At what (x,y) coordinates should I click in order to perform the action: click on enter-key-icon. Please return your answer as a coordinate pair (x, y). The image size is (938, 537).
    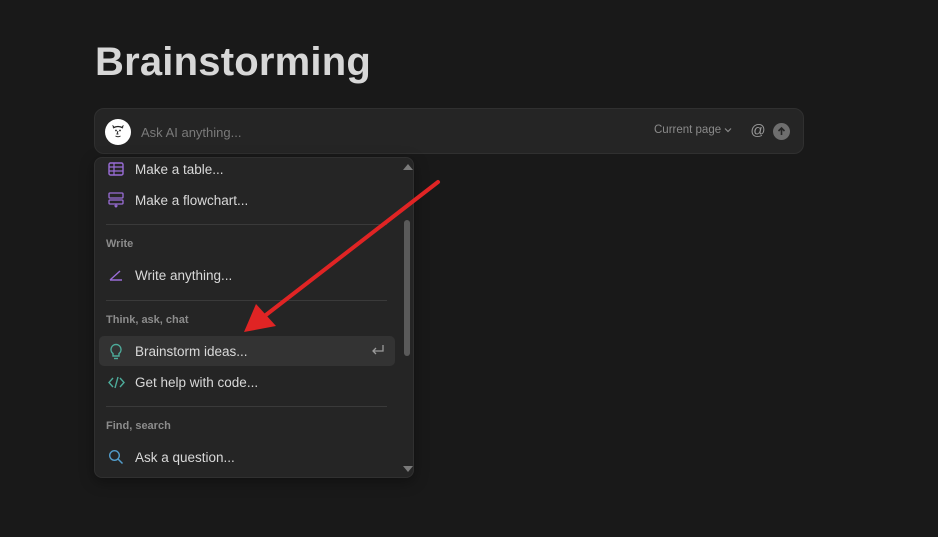
    Looking at the image, I should click on (378, 352).